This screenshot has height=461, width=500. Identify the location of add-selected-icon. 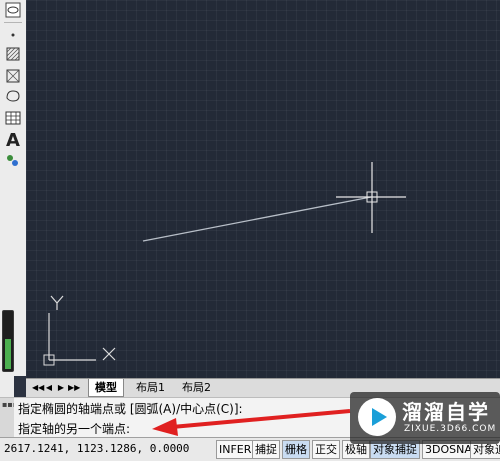
(13, 160).